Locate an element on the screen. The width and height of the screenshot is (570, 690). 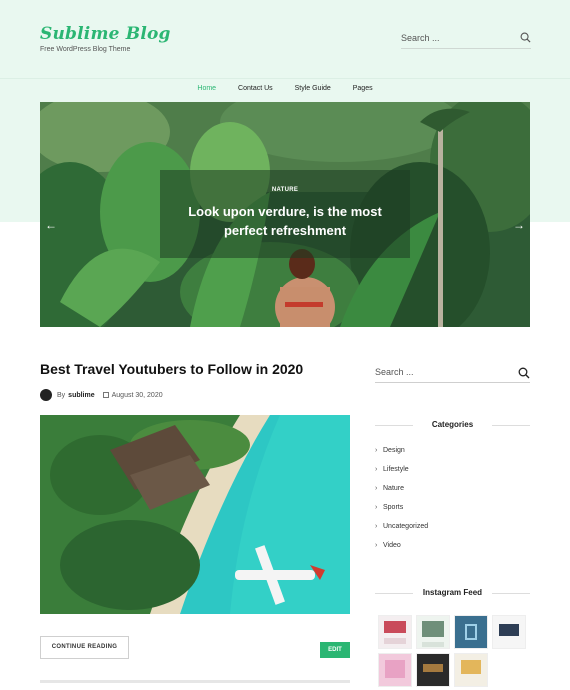
slide-category: NATURE is located at coordinates (285, 190).